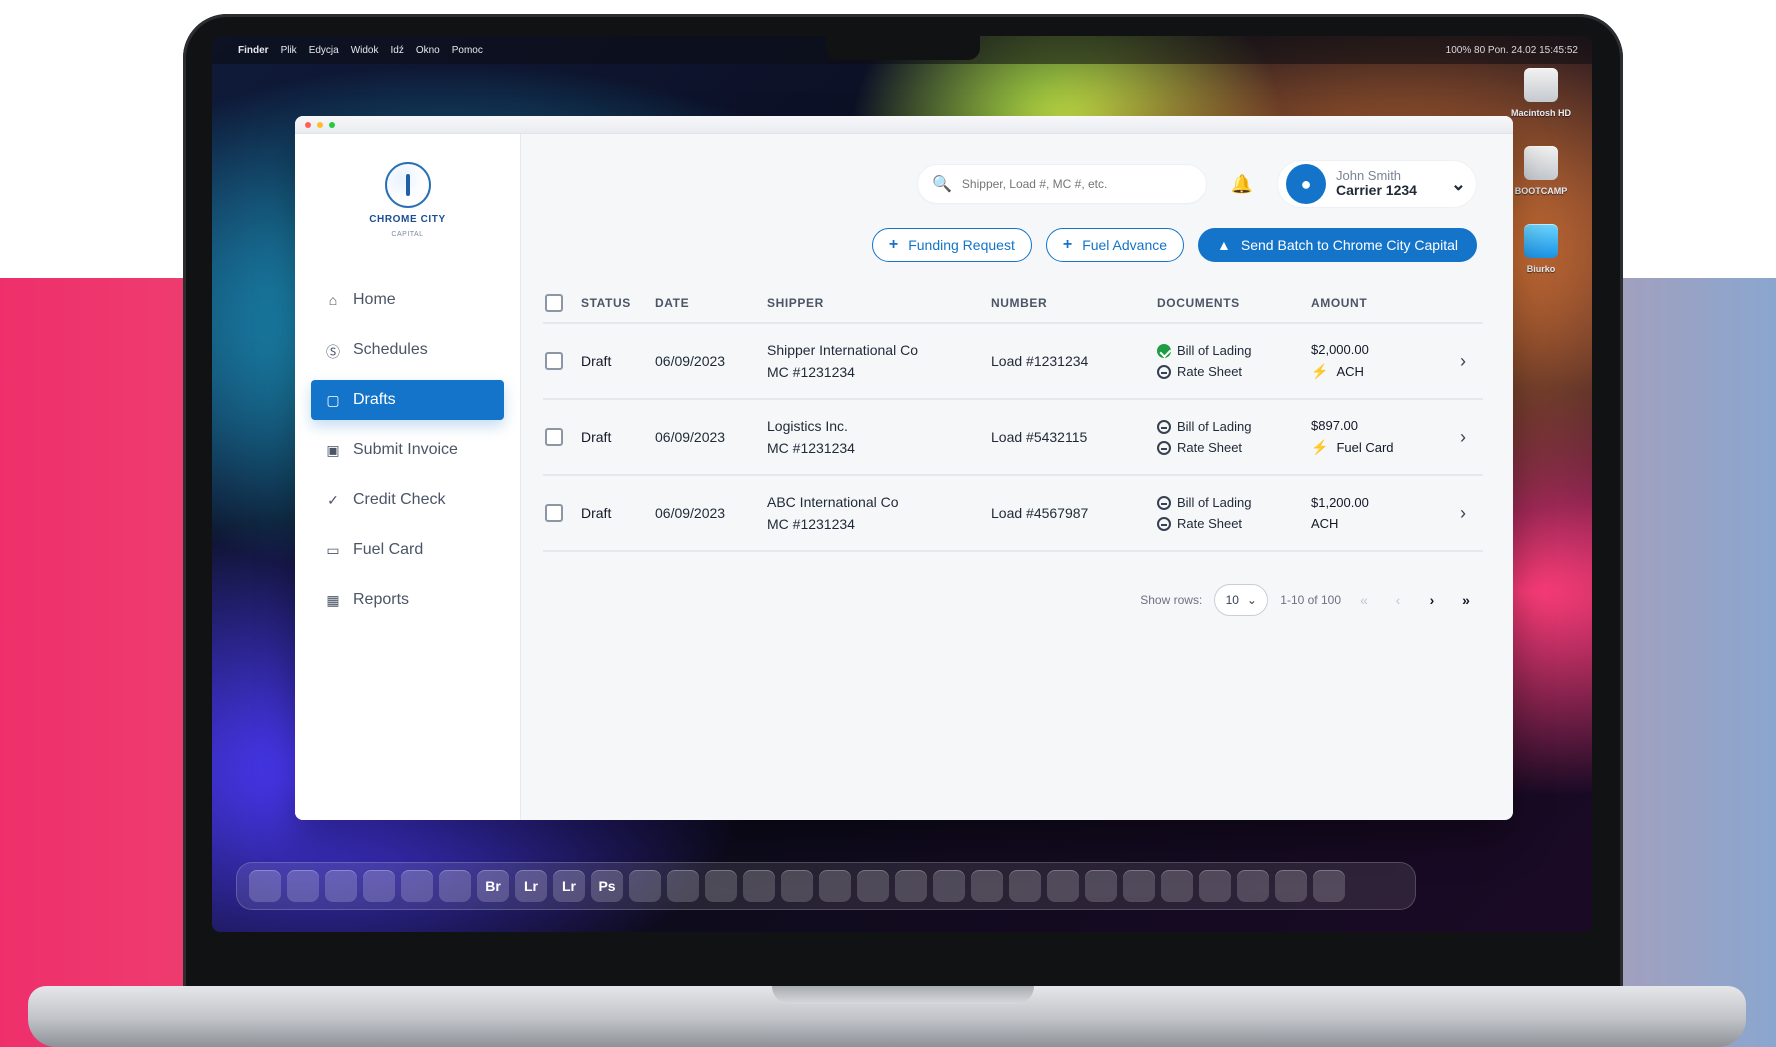 The width and height of the screenshot is (1776, 1047). Describe the element at coordinates (987, 886) in the screenshot. I see `facetime-icon` at that location.